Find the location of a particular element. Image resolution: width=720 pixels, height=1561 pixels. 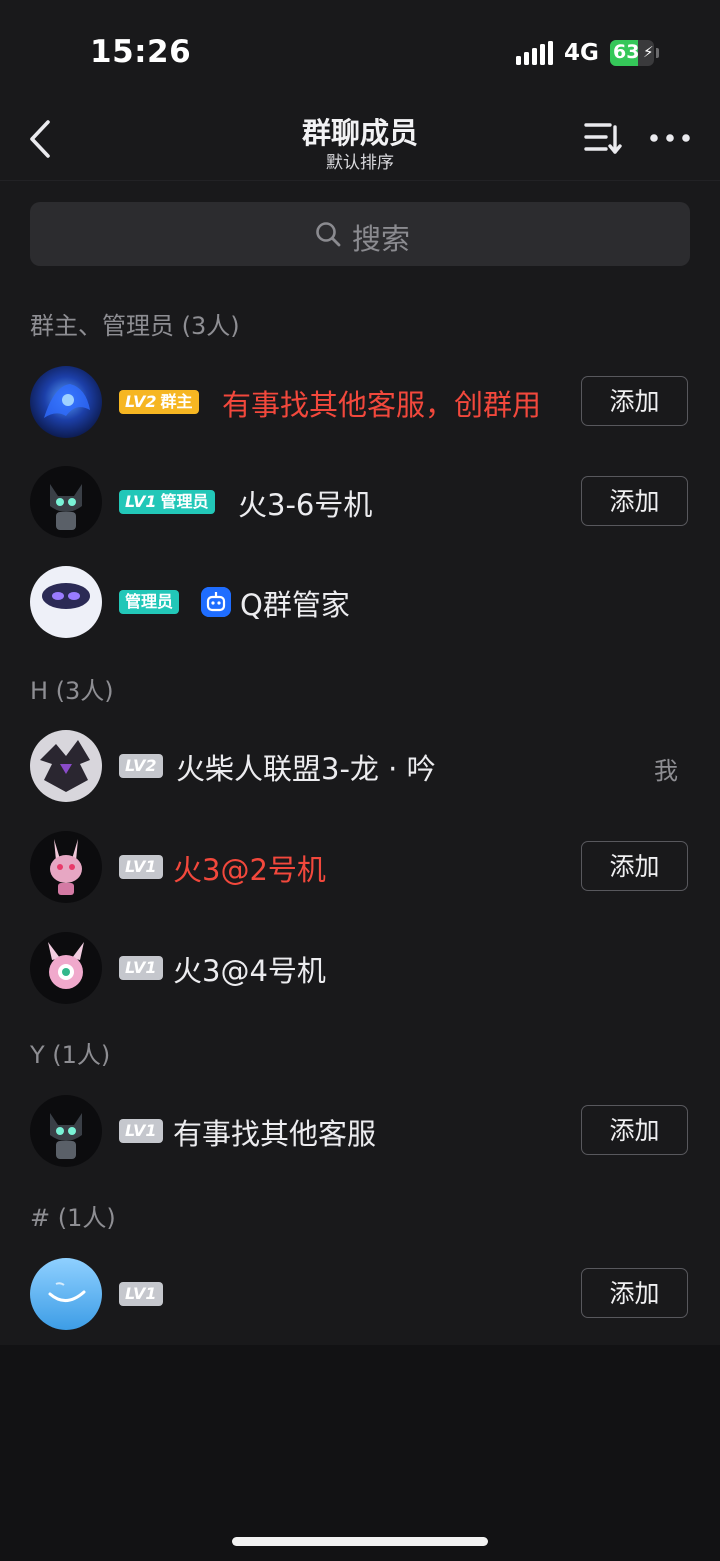

status-time: 15:26 is located at coordinates (141, 52).